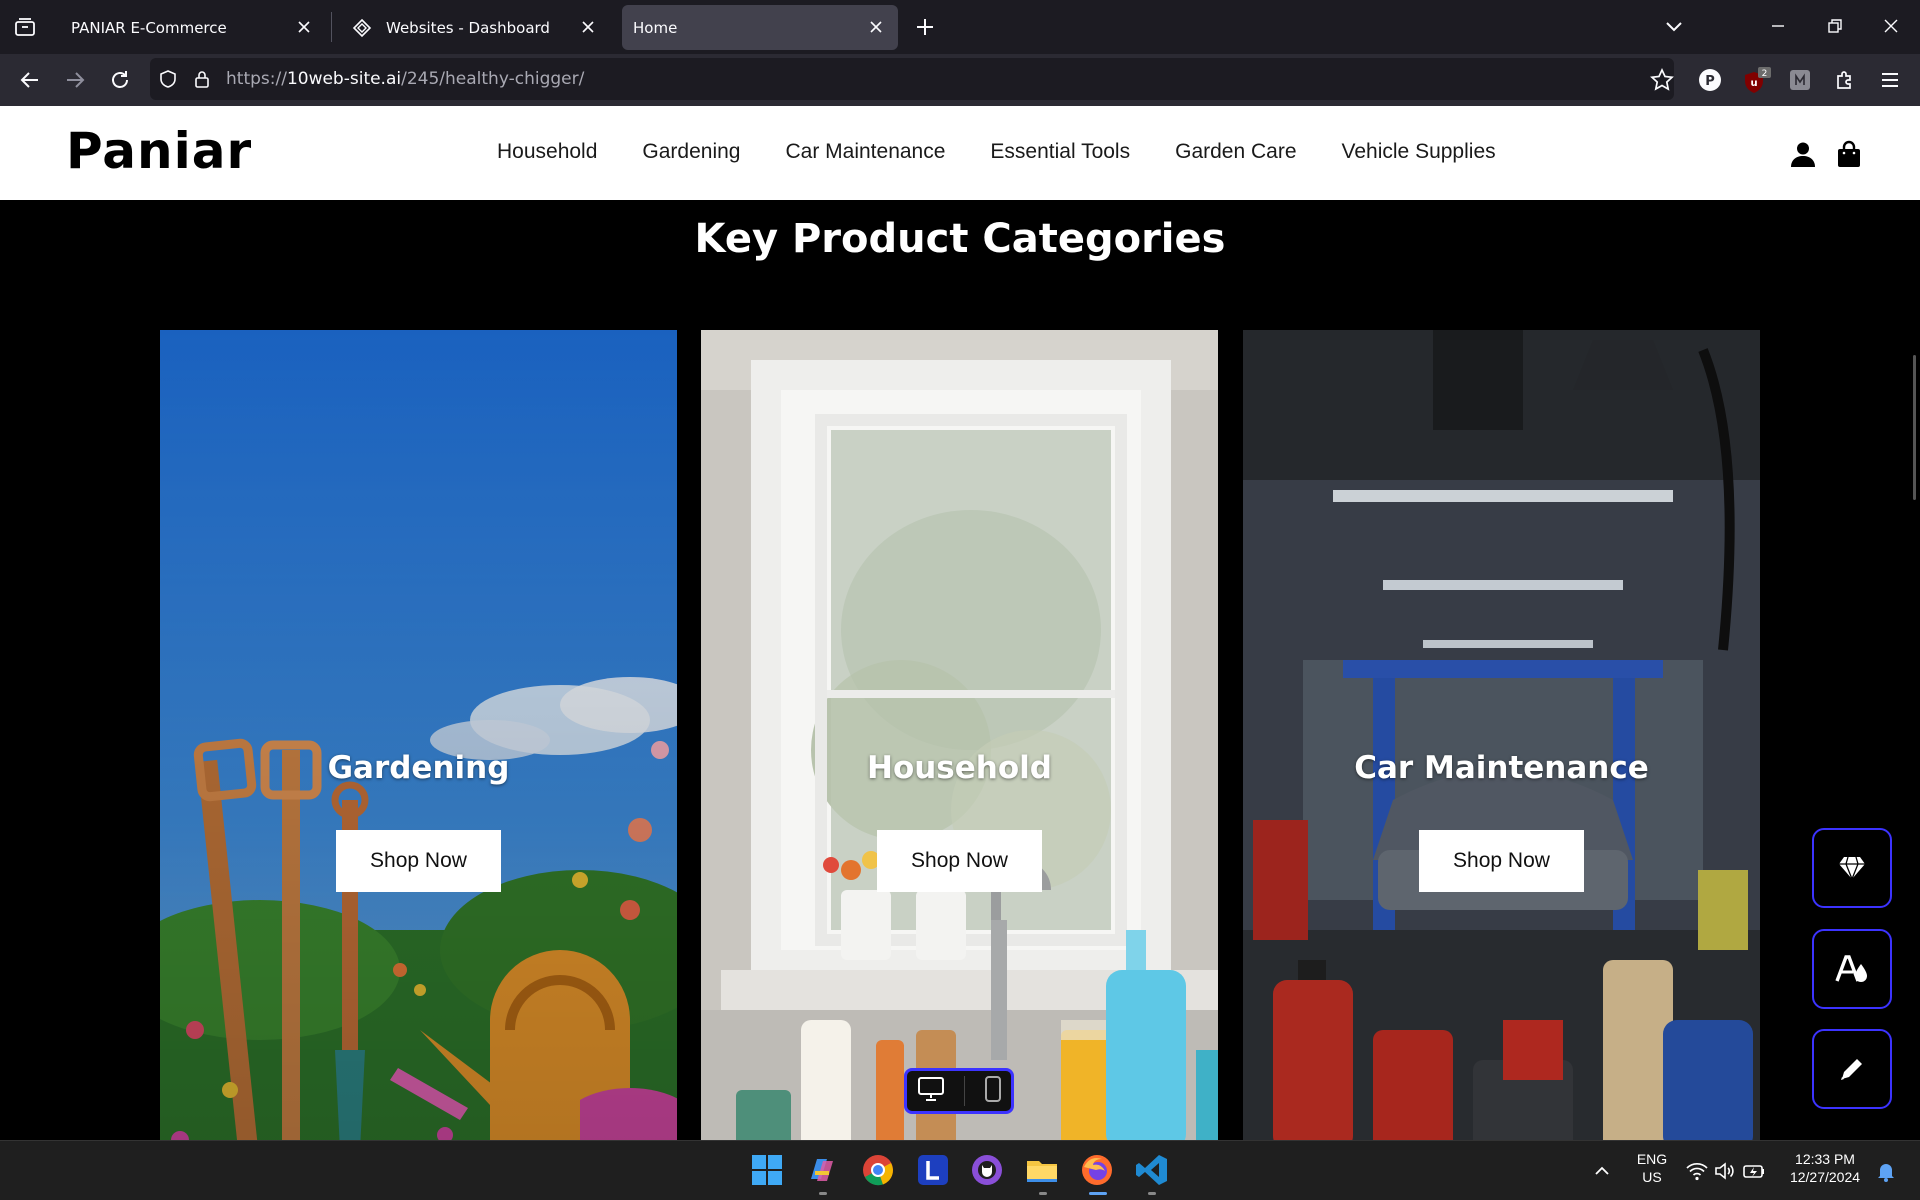  I want to click on wifi-icon, so click(1697, 1171).